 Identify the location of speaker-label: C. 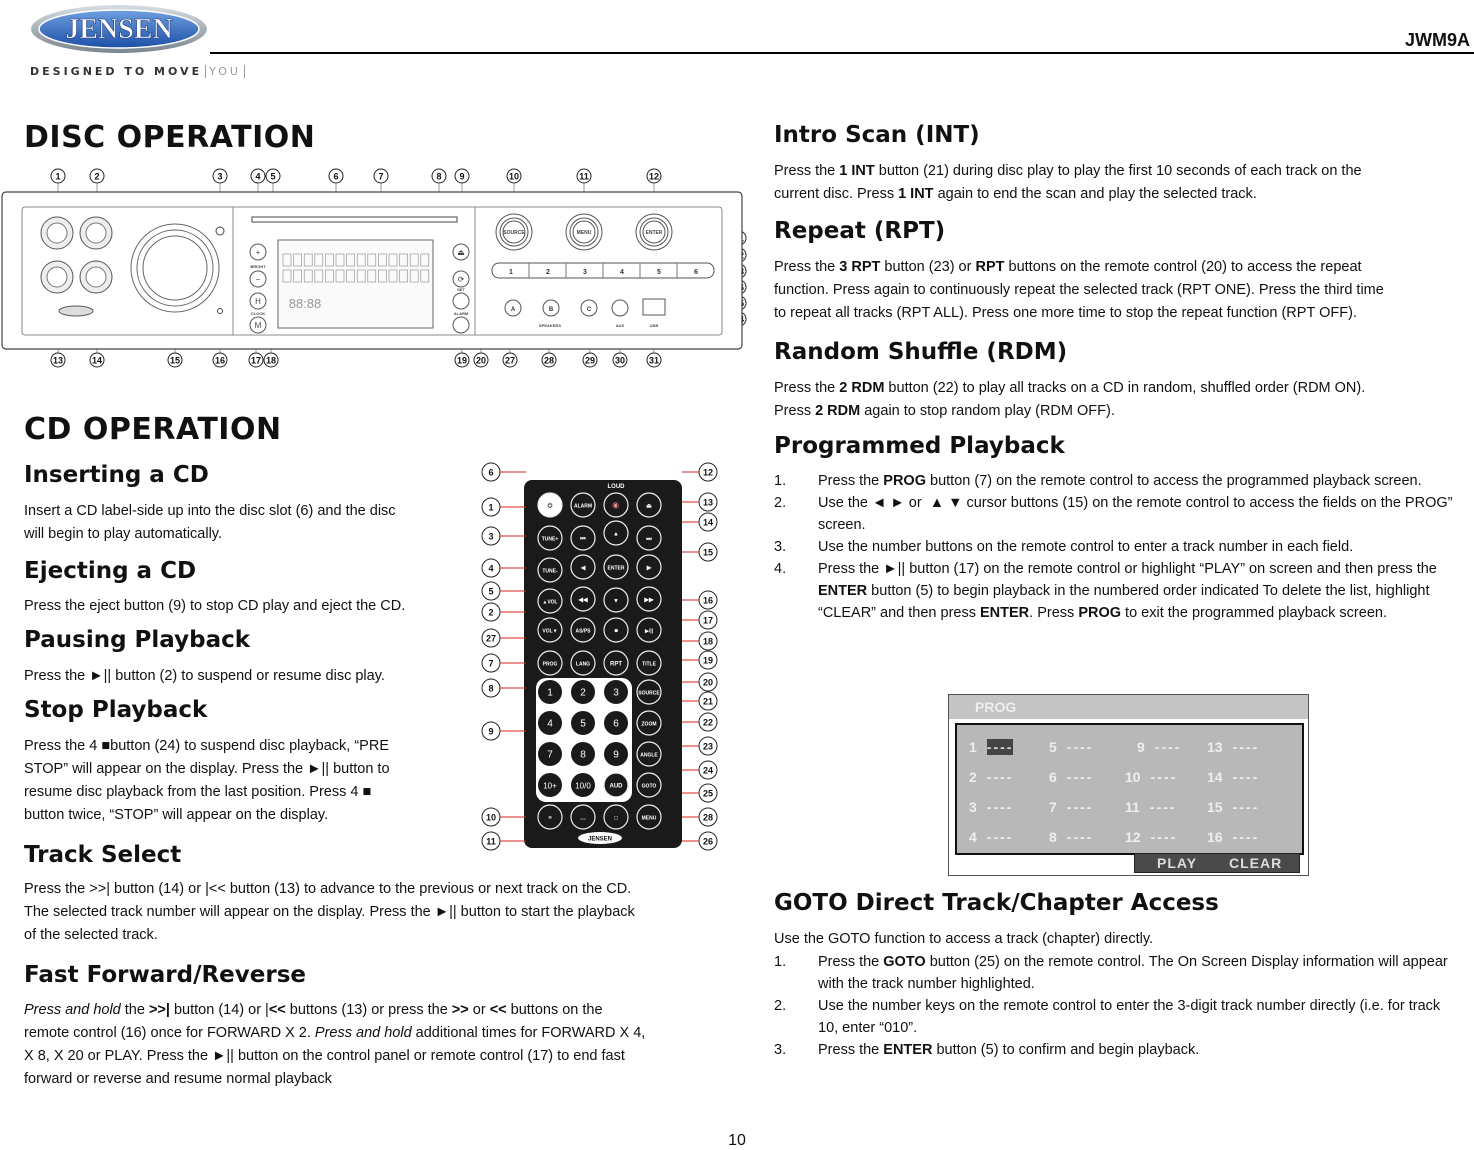
(589, 310).